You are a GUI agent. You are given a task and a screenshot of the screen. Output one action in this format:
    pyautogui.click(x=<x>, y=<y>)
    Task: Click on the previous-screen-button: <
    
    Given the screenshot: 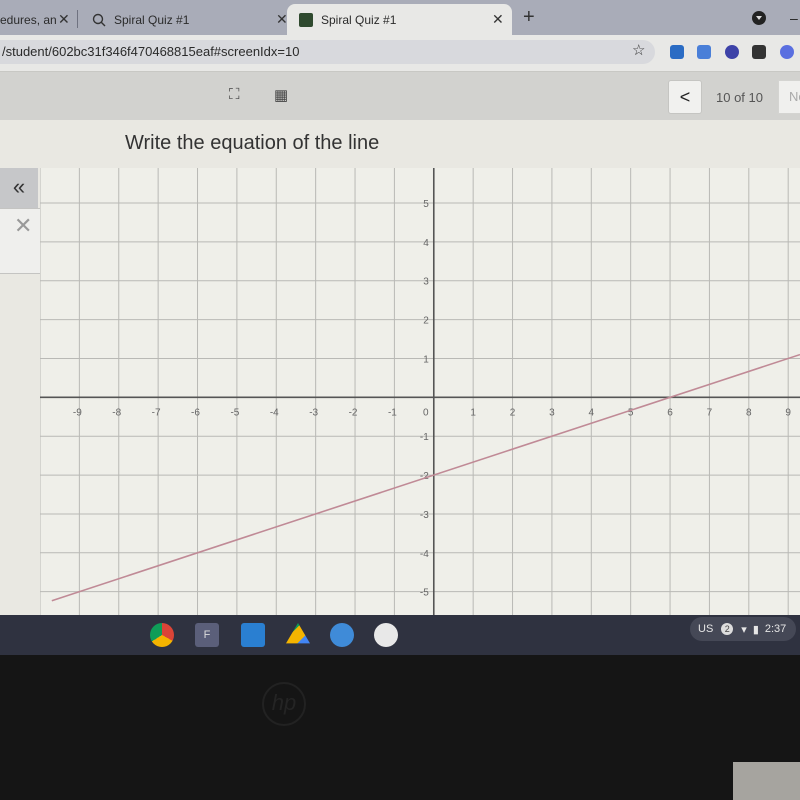 What is the action you would take?
    pyautogui.click(x=685, y=97)
    